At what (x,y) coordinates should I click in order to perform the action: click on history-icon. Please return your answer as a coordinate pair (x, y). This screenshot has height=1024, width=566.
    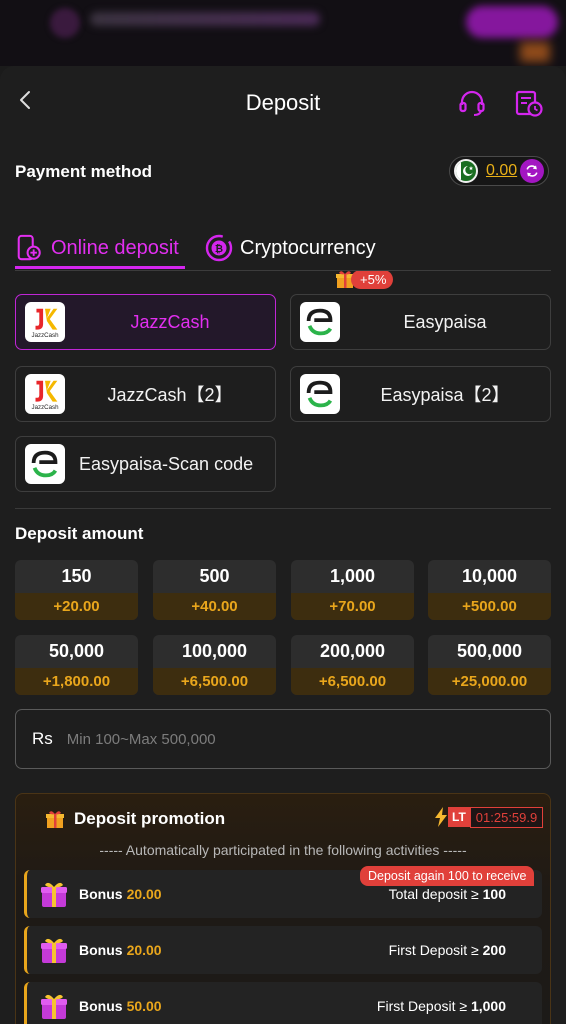
    Looking at the image, I should click on (529, 103).